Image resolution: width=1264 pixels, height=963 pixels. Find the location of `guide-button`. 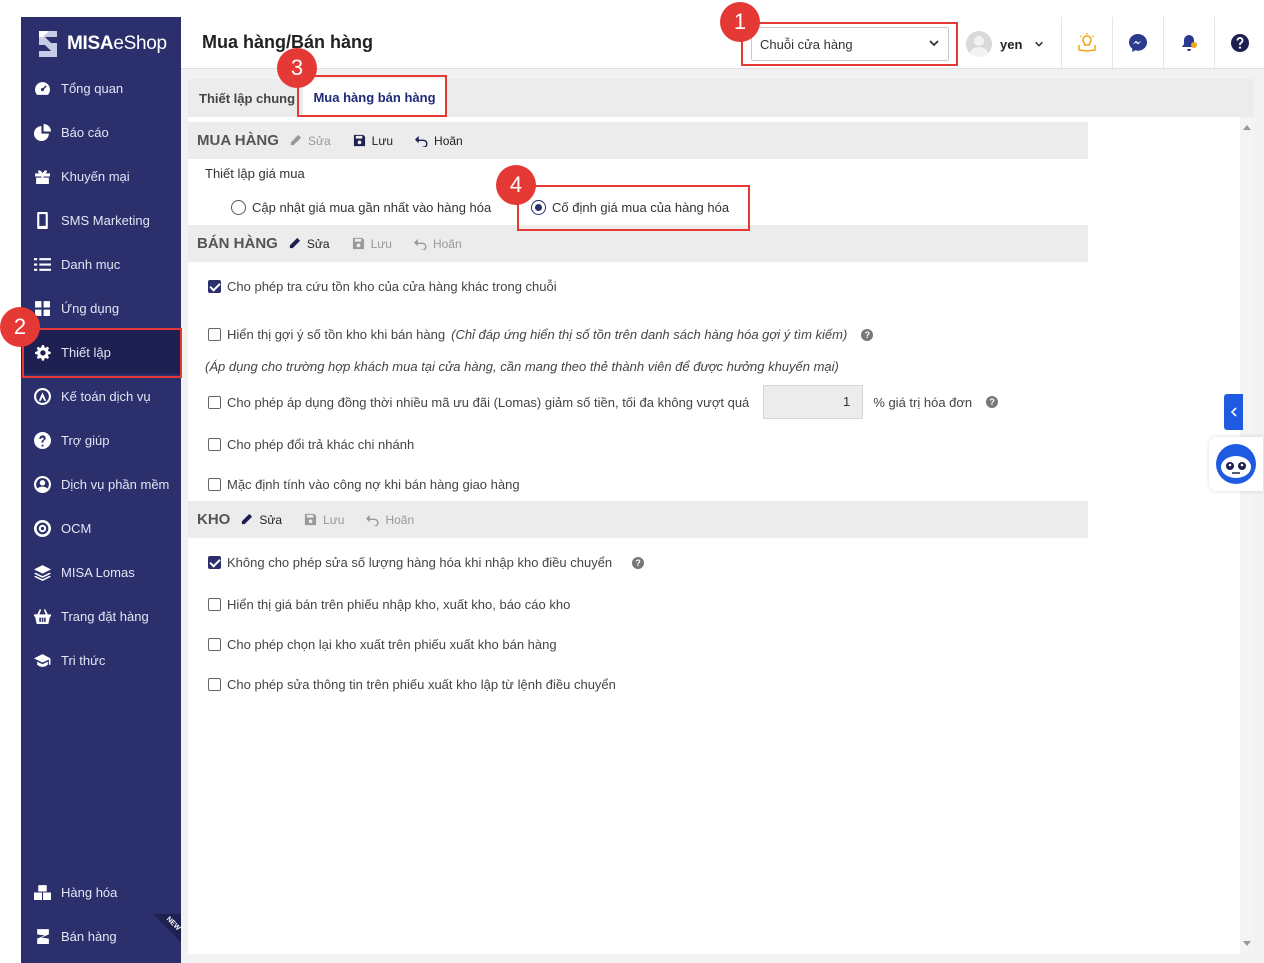

guide-button is located at coordinates (1086, 43).